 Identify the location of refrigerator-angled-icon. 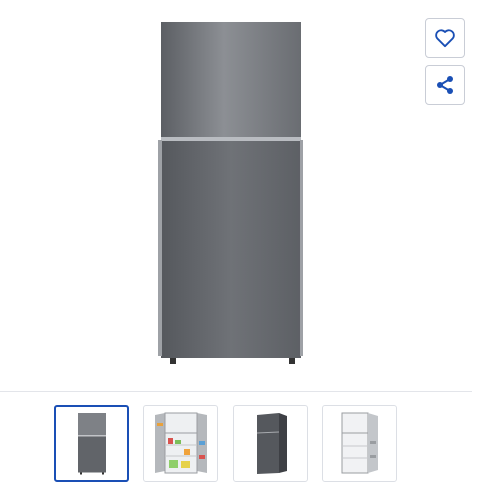
(271, 443).